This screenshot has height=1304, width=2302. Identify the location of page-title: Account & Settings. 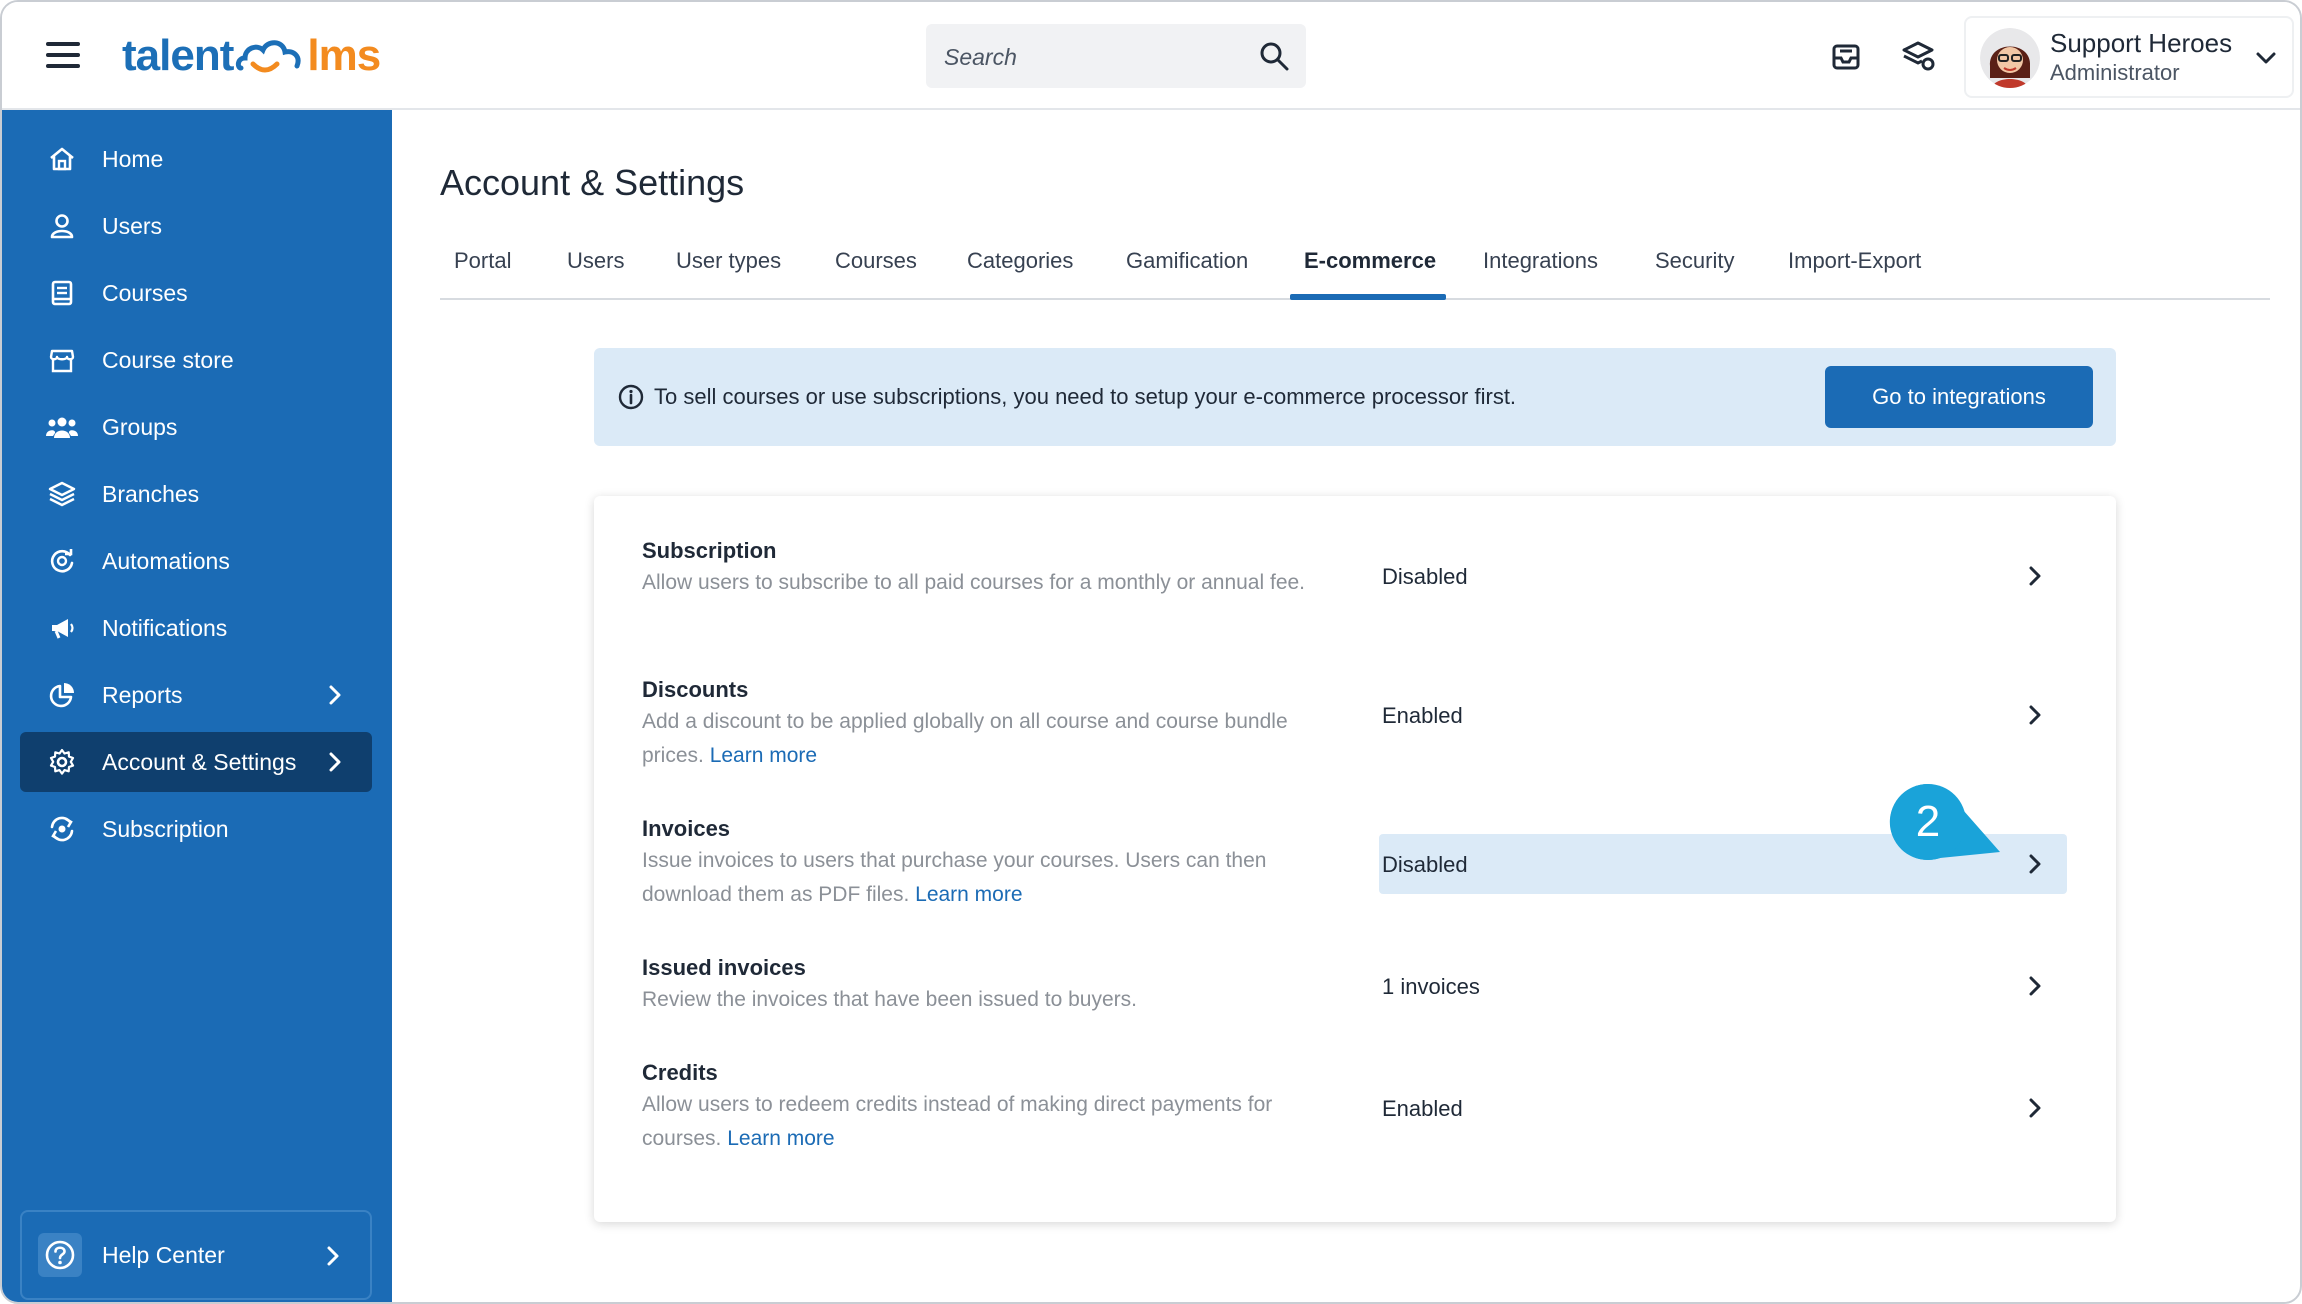
(592, 182).